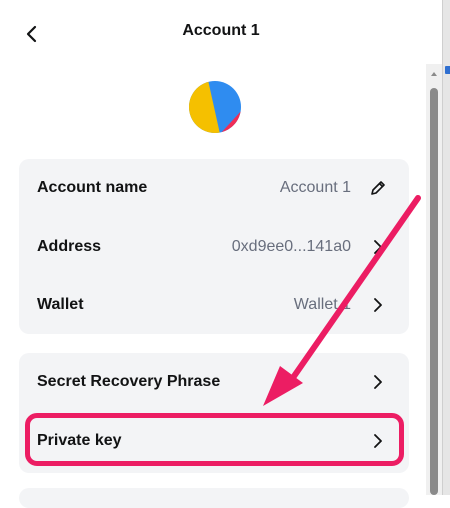  Describe the element at coordinates (322, 304) in the screenshot. I see `wallet-value: Wallet 1` at that location.